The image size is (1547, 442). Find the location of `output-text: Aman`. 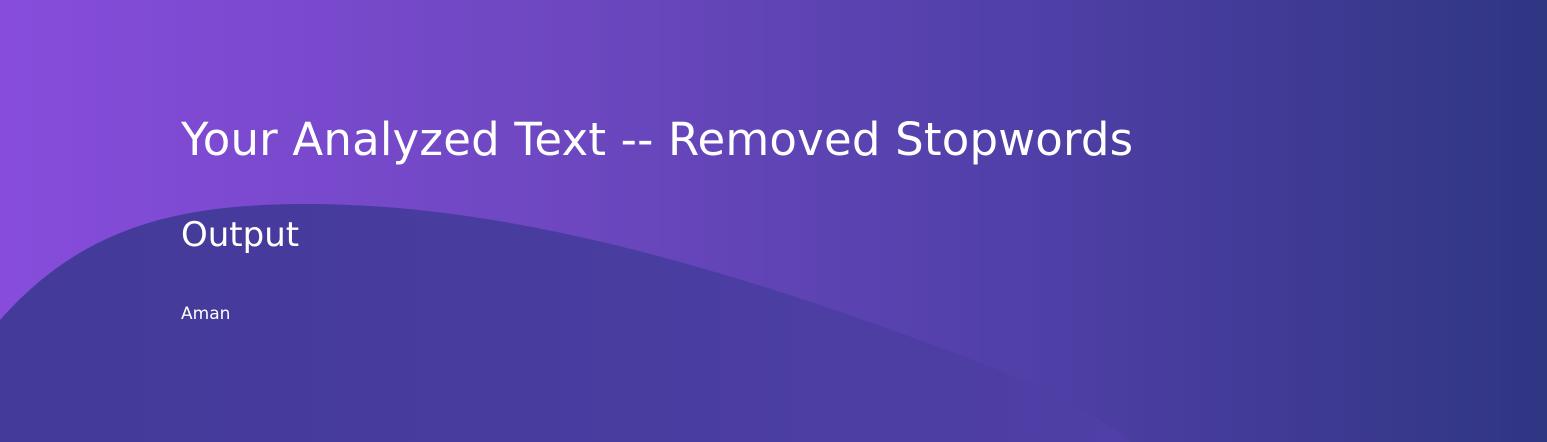

output-text: Aman is located at coordinates (206, 314).